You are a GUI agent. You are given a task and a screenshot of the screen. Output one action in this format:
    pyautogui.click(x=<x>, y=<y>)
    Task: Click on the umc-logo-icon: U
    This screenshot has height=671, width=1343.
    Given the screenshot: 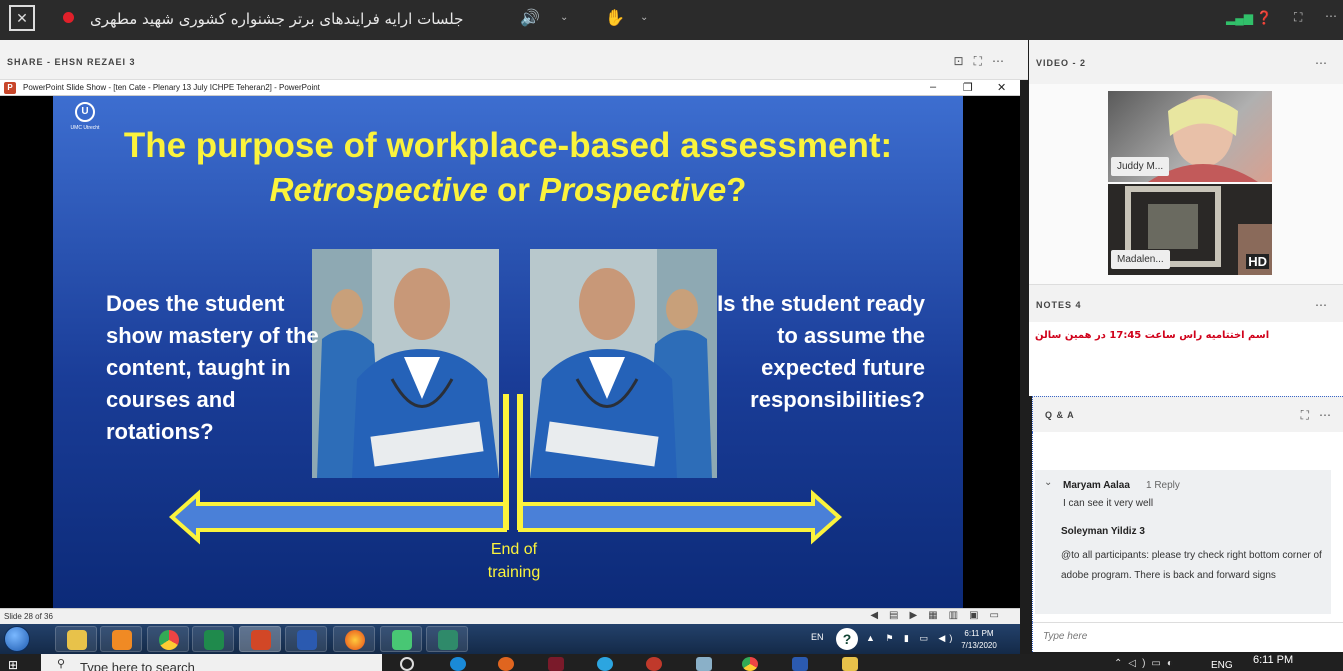 What is the action you would take?
    pyautogui.click(x=85, y=112)
    